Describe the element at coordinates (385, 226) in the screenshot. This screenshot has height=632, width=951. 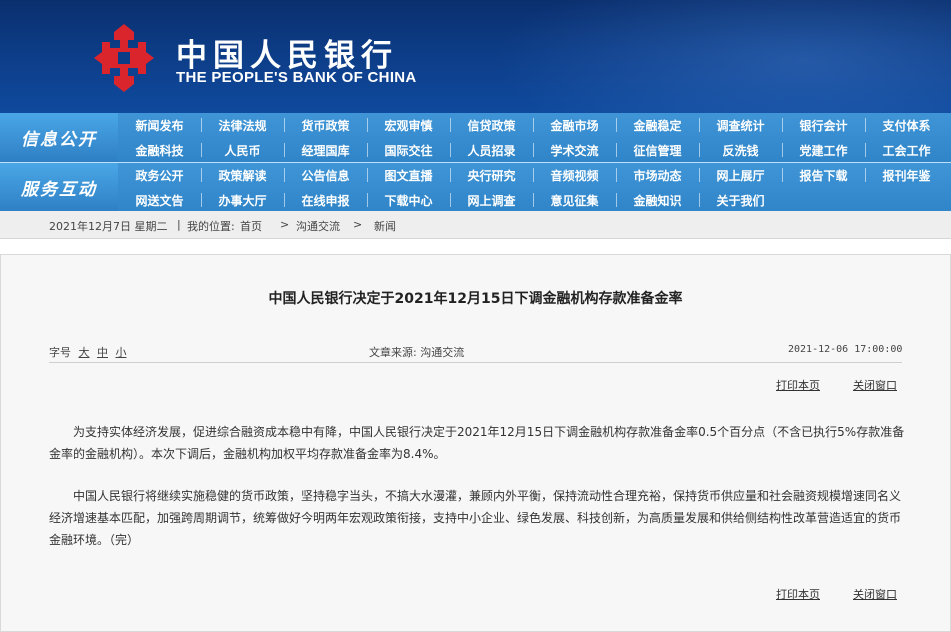
I see `breadcrumb-page-link: 新闻` at that location.